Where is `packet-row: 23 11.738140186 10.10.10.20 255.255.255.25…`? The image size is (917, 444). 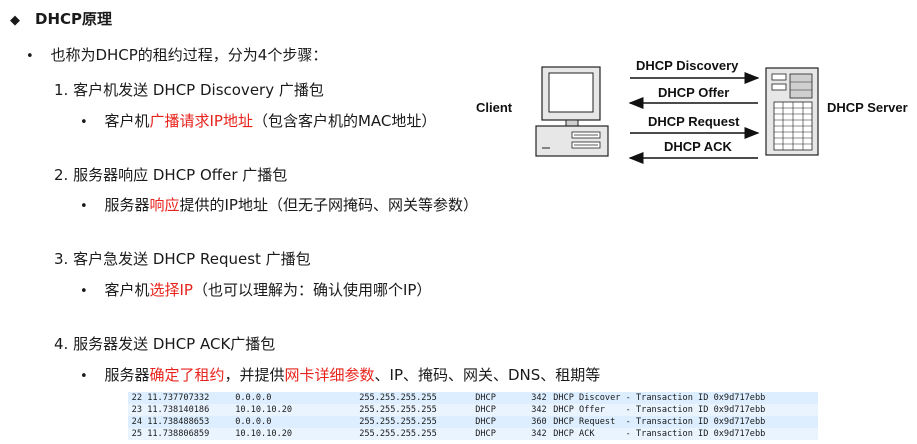 packet-row: 23 11.738140186 10.10.10.20 255.255.255.25… is located at coordinates (473, 410).